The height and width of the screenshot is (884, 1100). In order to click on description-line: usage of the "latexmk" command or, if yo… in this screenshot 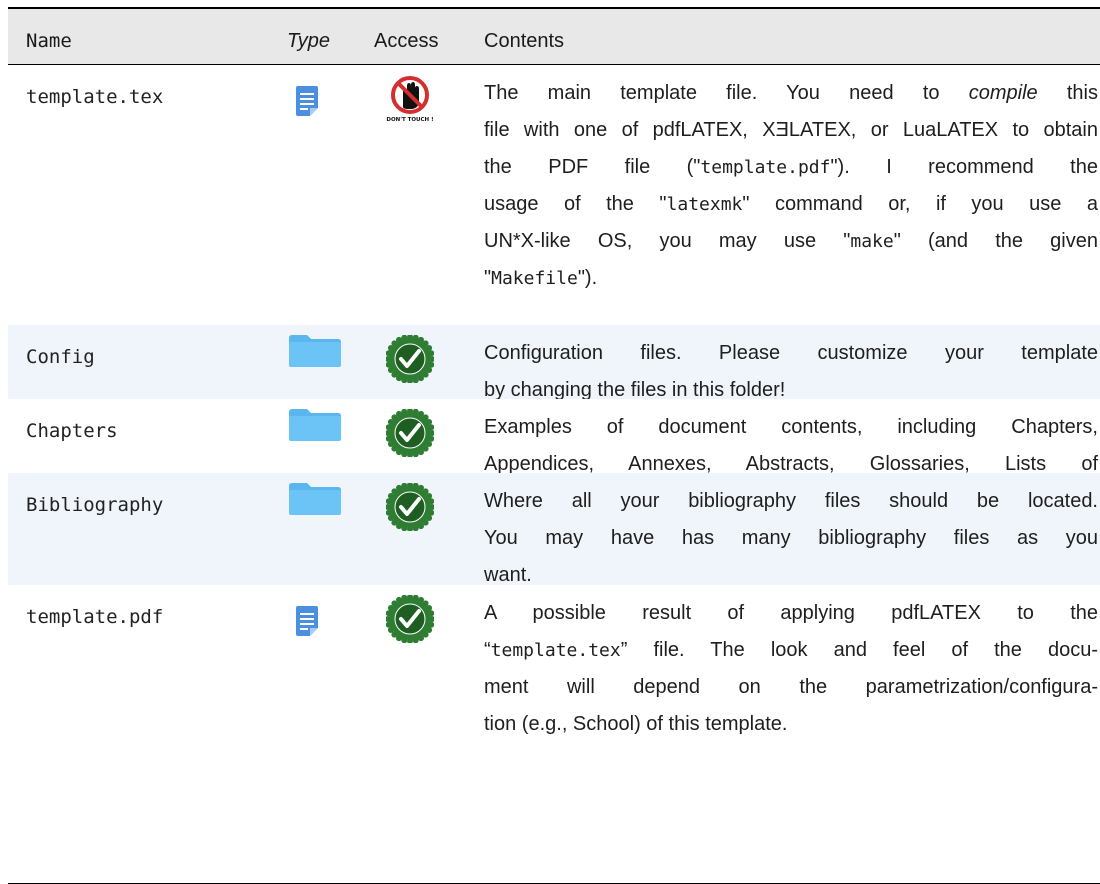, I will do `click(791, 204)`.